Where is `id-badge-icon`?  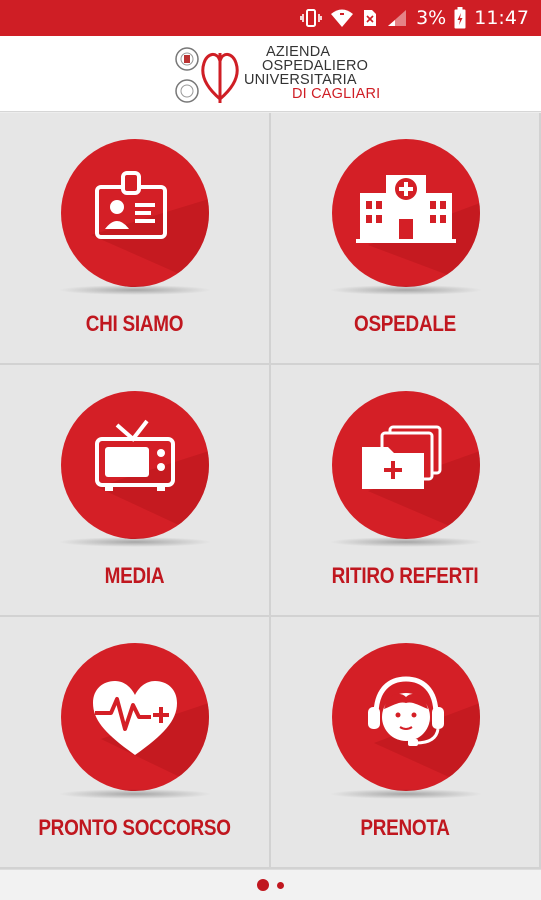 id-badge-icon is located at coordinates (135, 213).